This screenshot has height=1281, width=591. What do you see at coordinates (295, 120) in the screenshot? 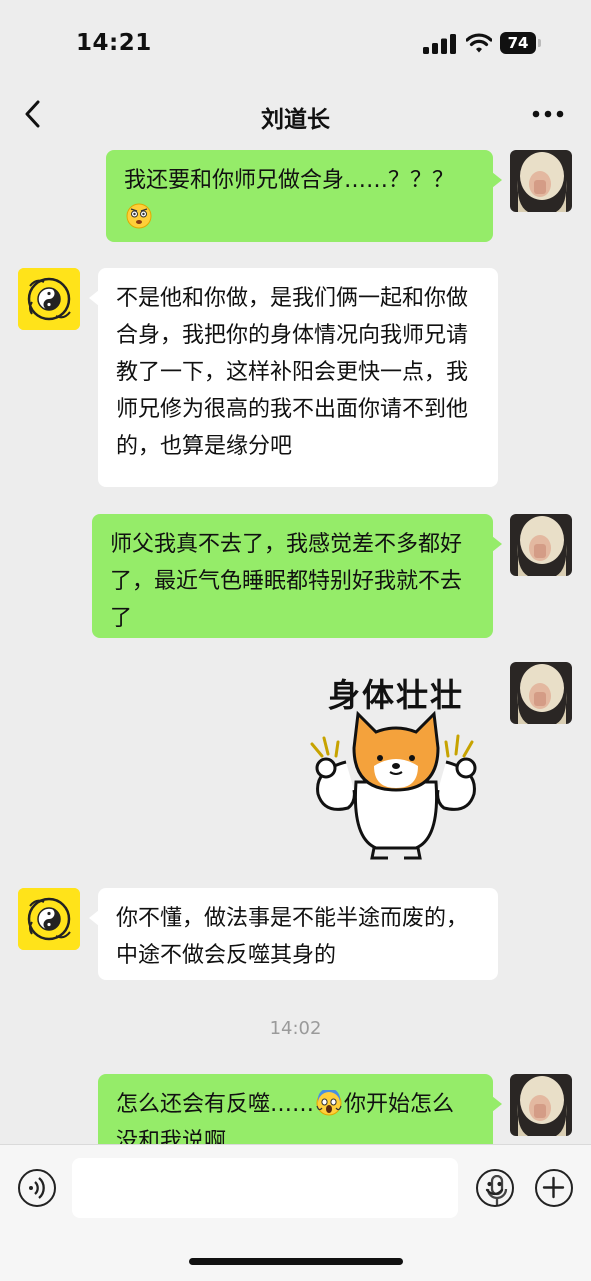
I see `chat-title: 刘道长` at bounding box center [295, 120].